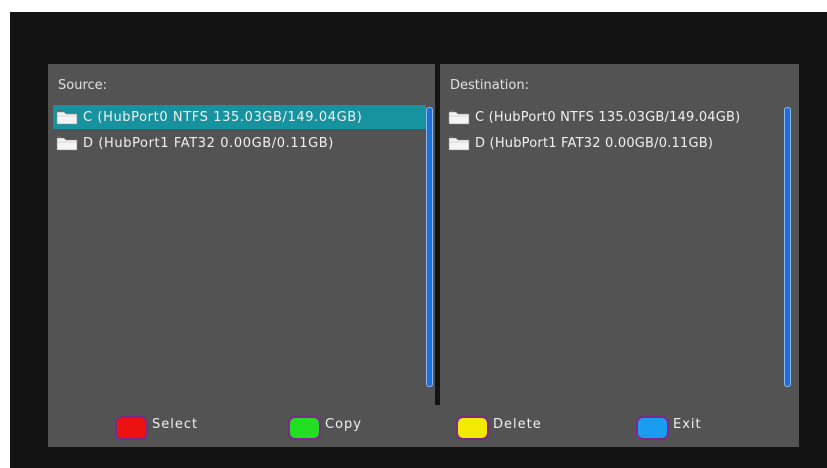  Describe the element at coordinates (343, 424) in the screenshot. I see `copy-key-label: Copy` at that location.